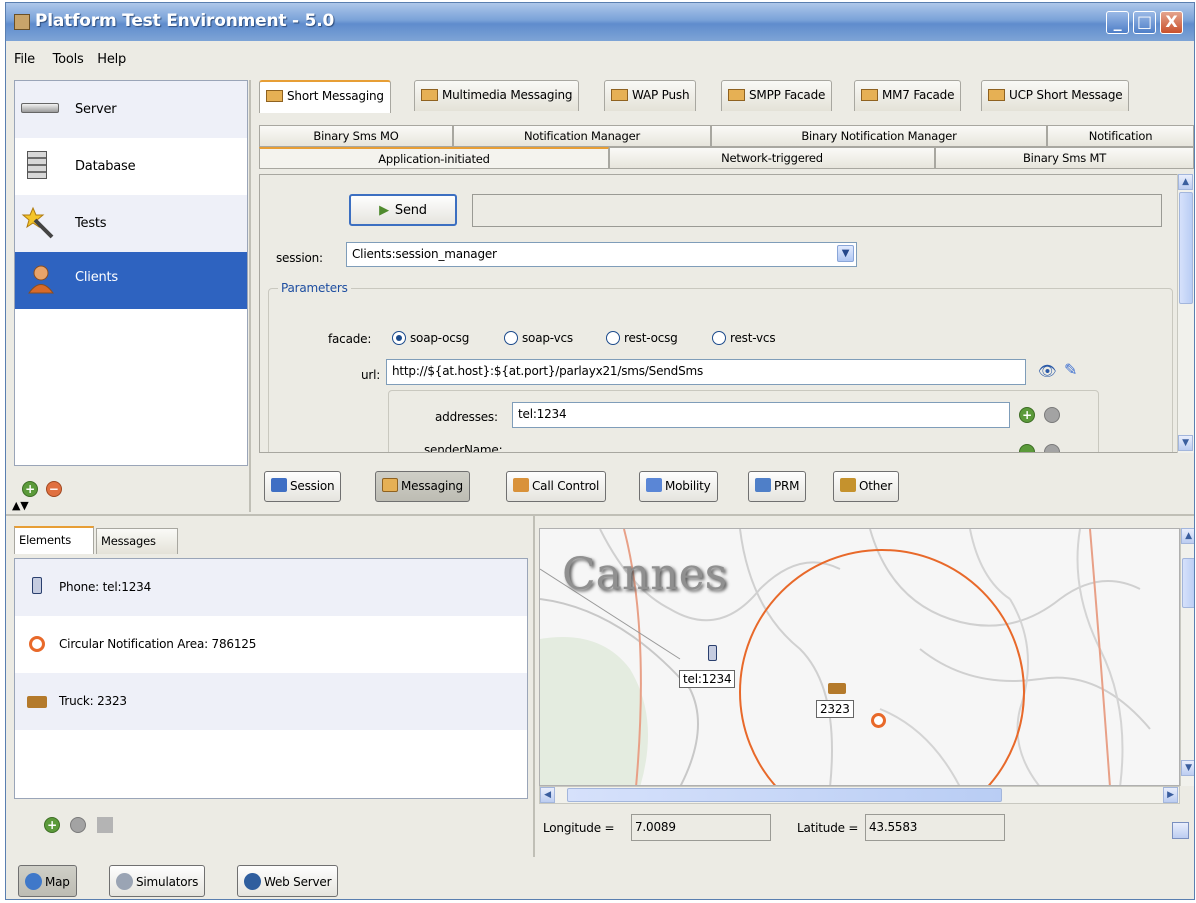 The image size is (1196, 903). What do you see at coordinates (763, 485) in the screenshot?
I see `prm-icon` at bounding box center [763, 485].